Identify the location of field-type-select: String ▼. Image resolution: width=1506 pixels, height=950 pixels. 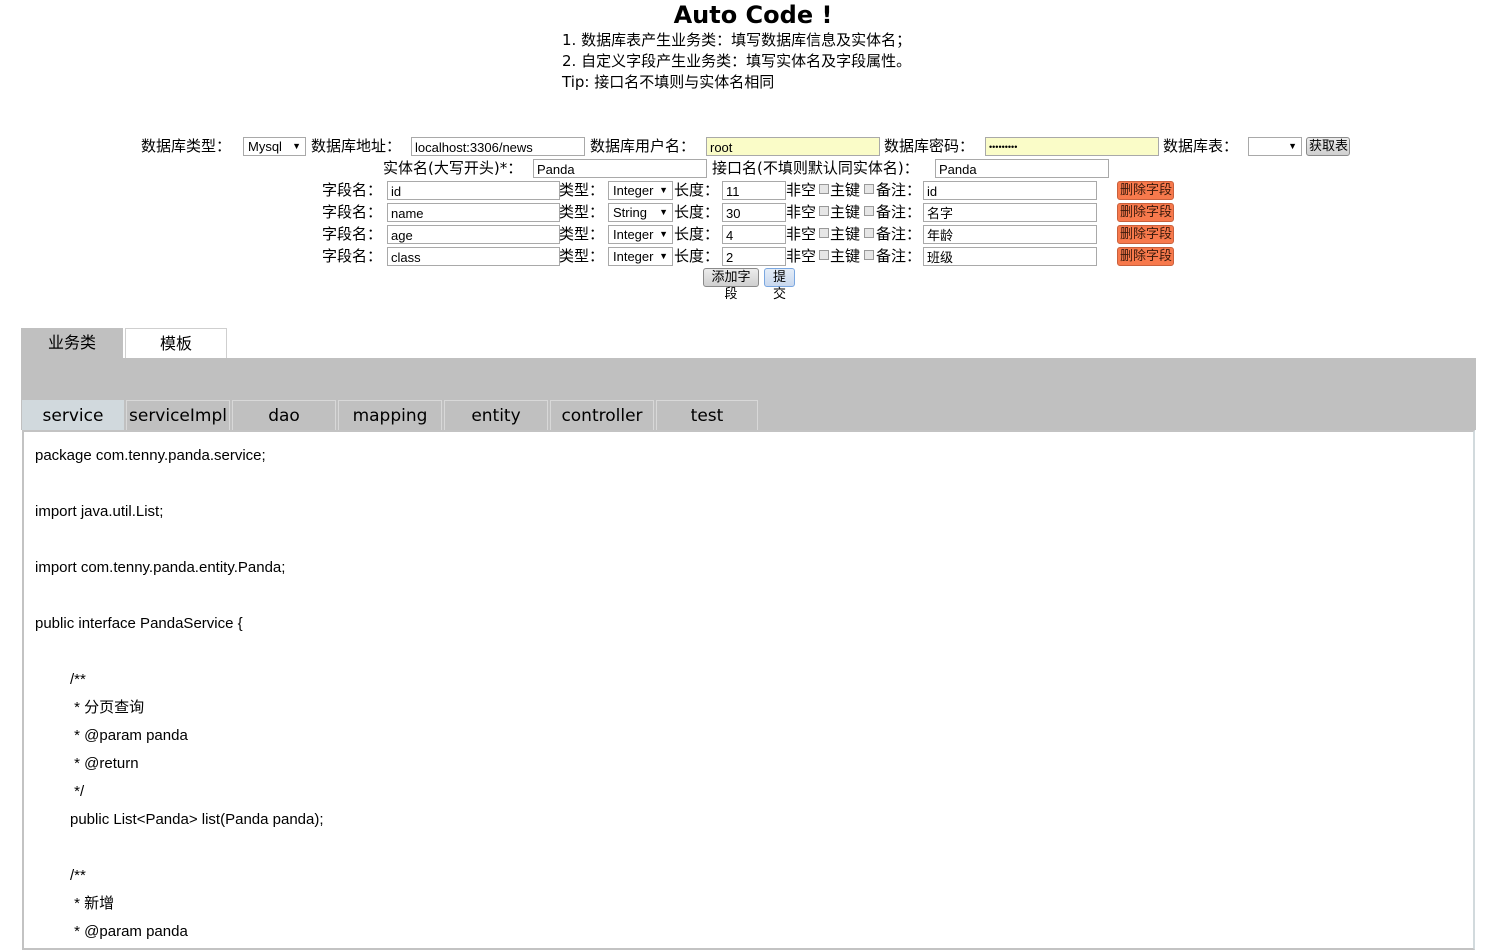
(640, 212).